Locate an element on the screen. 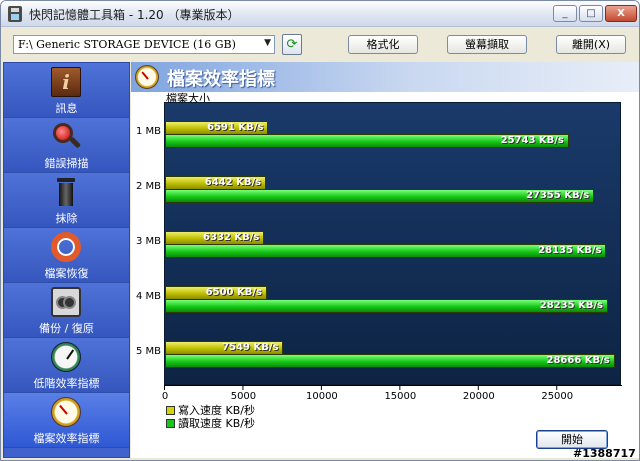 The width and height of the screenshot is (640, 461). x-tick-label: 25000 is located at coordinates (557, 396).